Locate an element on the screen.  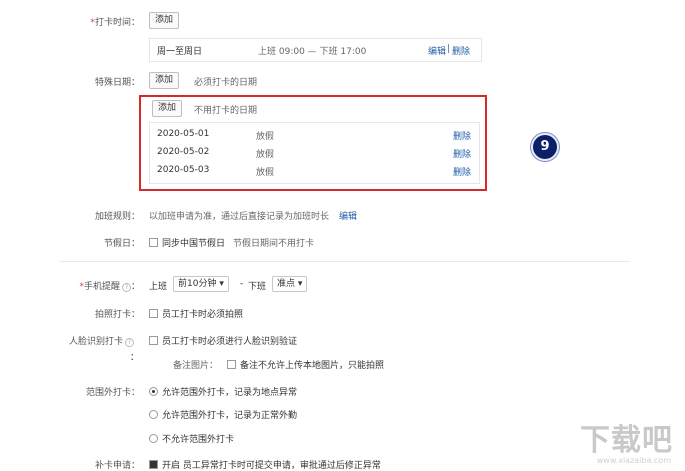
checkin-edit-link: 编辑 is located at coordinates (437, 50).